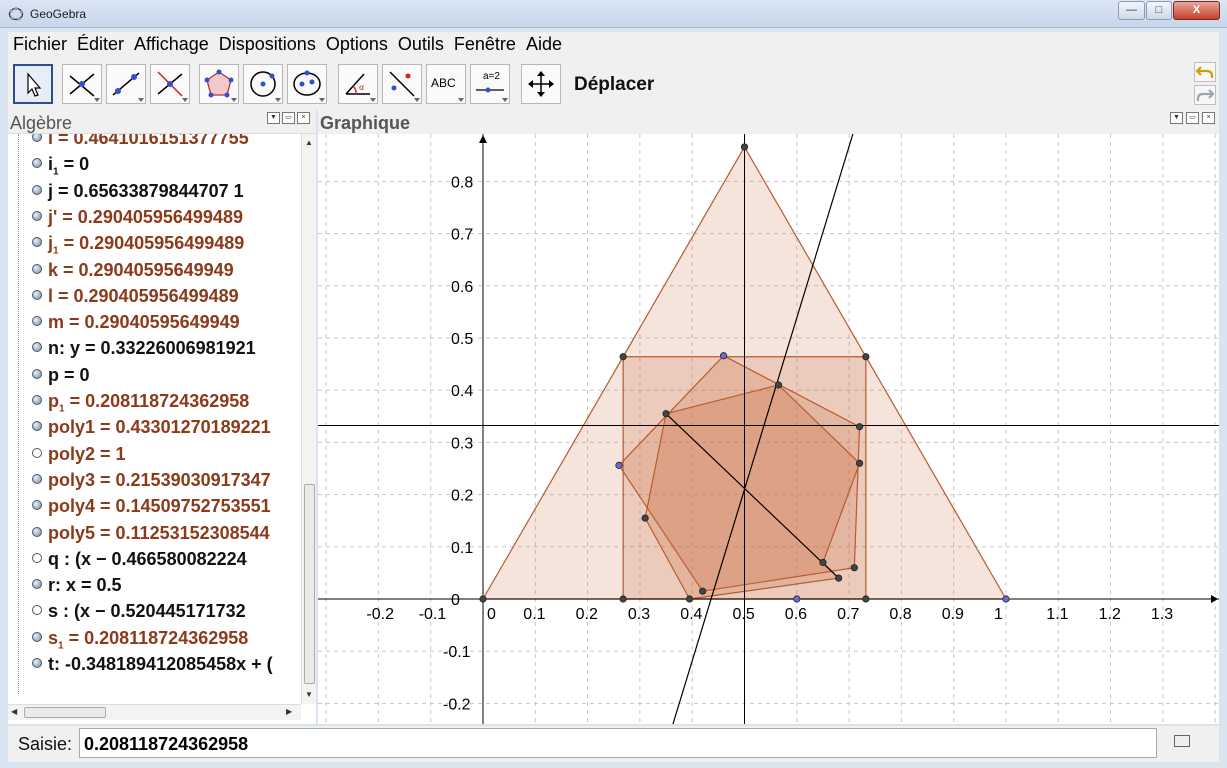 Image resolution: width=1227 pixels, height=768 pixels. I want to click on graphics-menu-icon: ▼, so click(1176, 118).